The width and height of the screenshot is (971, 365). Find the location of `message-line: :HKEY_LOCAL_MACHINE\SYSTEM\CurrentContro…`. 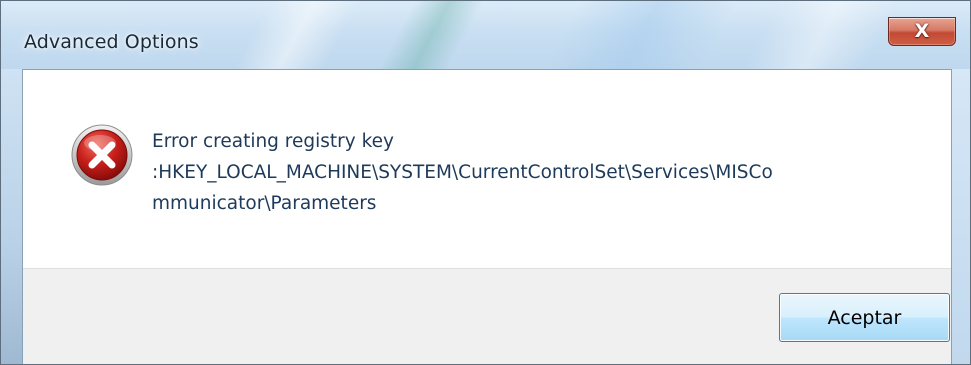

message-line: :HKEY_LOCAL_MACHINE\SYSTEM\CurrentContro… is located at coordinates (462, 172).